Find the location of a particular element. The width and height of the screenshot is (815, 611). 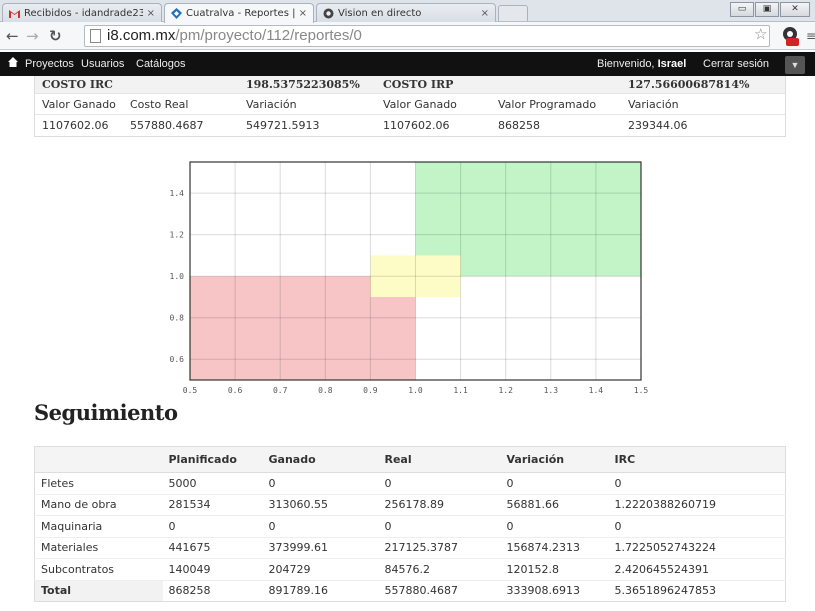

tab-reportes: Cuatralva - Reportes | i8 × is located at coordinates (239, 13).